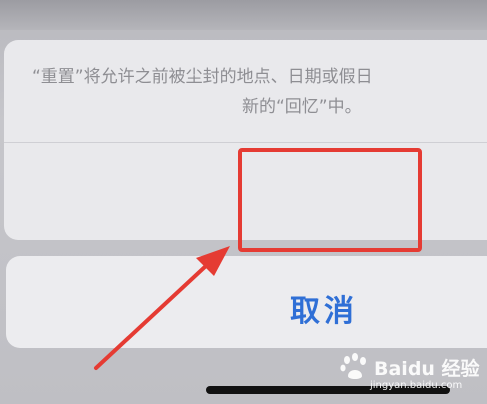  I want to click on watermark-brand: Baidu 经验, so click(427, 369).